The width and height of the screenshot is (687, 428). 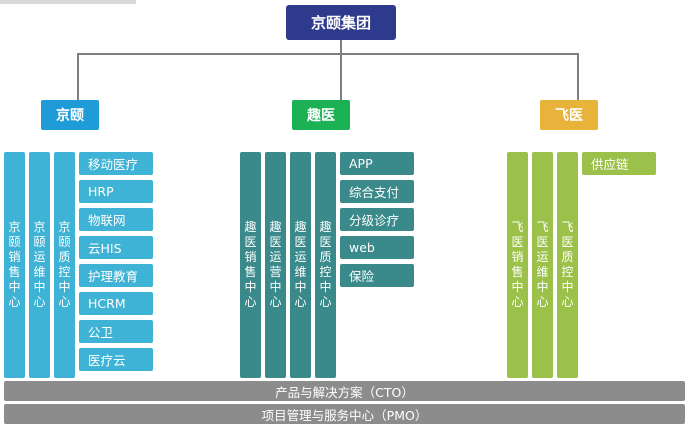 I want to click on jingyi-item: HCRM, so click(x=116, y=303).